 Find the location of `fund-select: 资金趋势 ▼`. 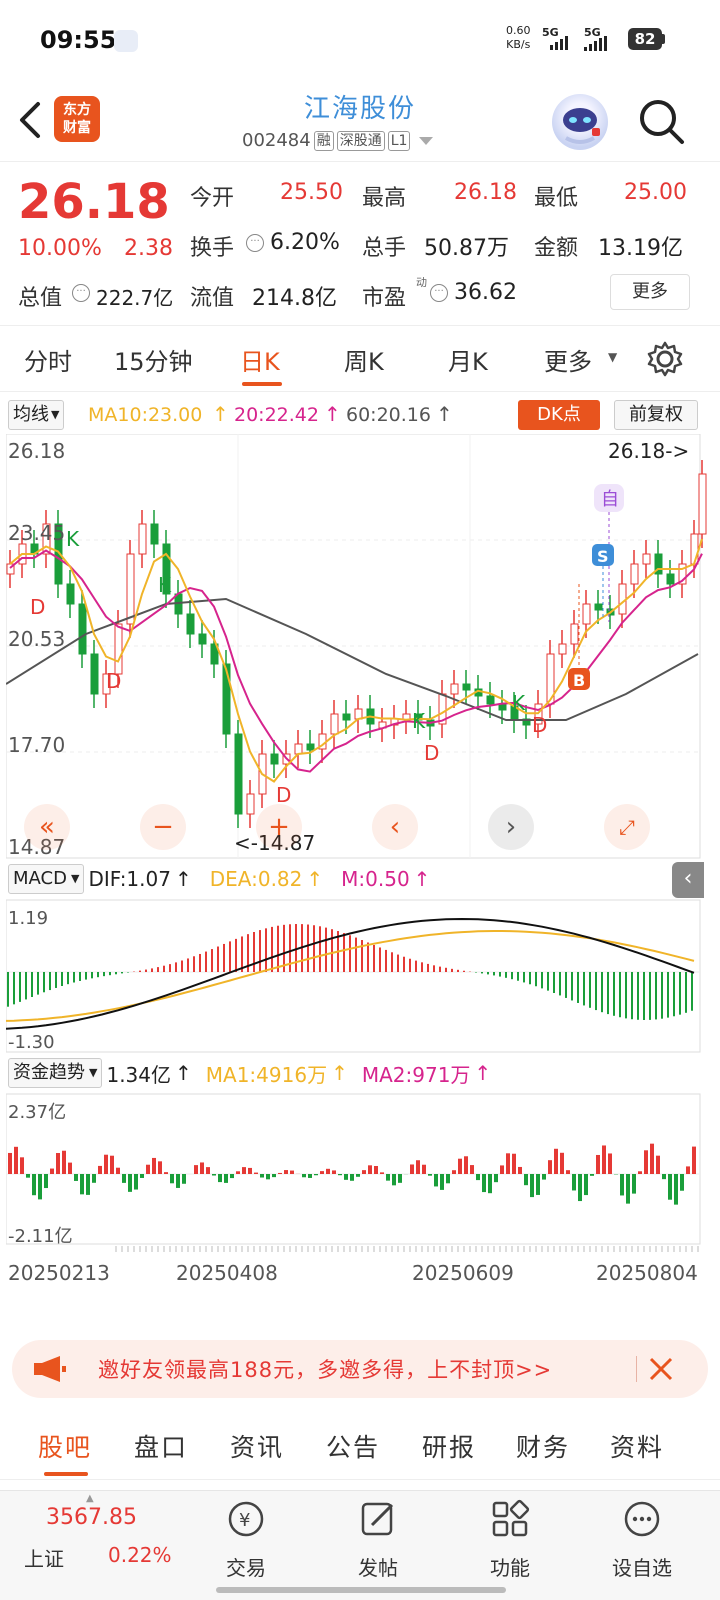

fund-select: 资金趋势 ▼ is located at coordinates (55, 1073).